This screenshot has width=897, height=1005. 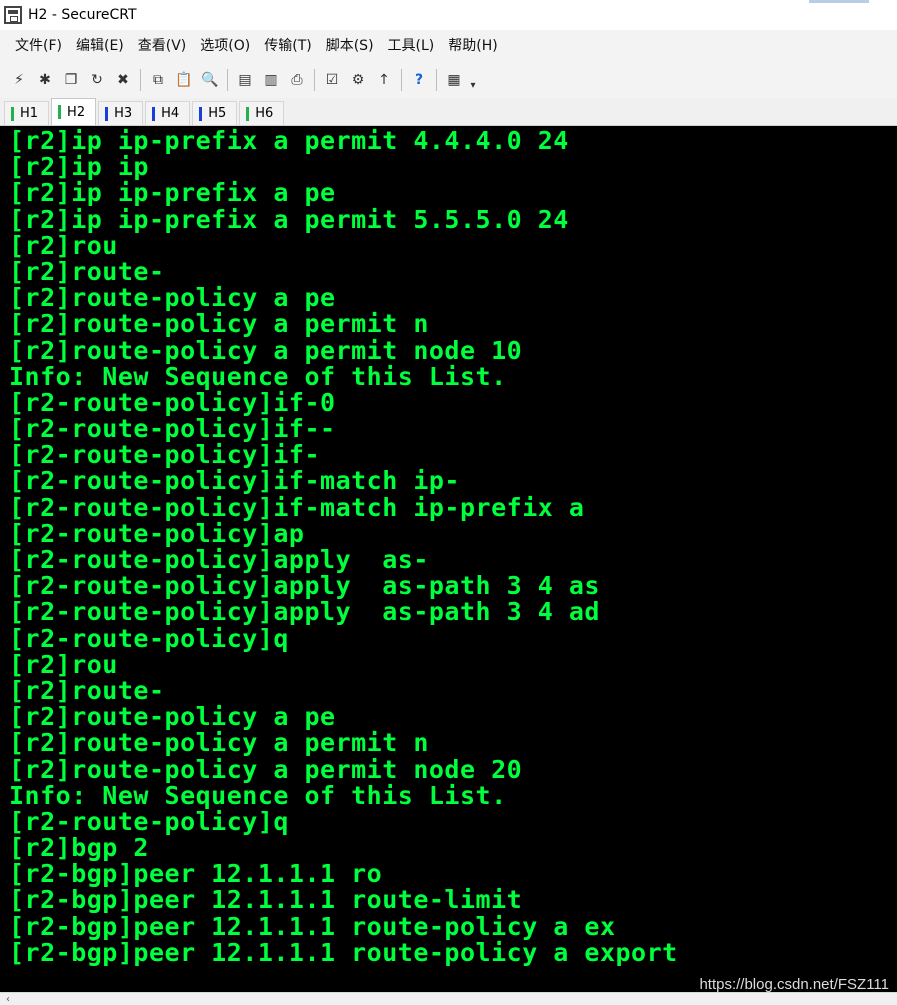 What do you see at coordinates (210, 80) in the screenshot?
I see `find-icon: 🔍` at bounding box center [210, 80].